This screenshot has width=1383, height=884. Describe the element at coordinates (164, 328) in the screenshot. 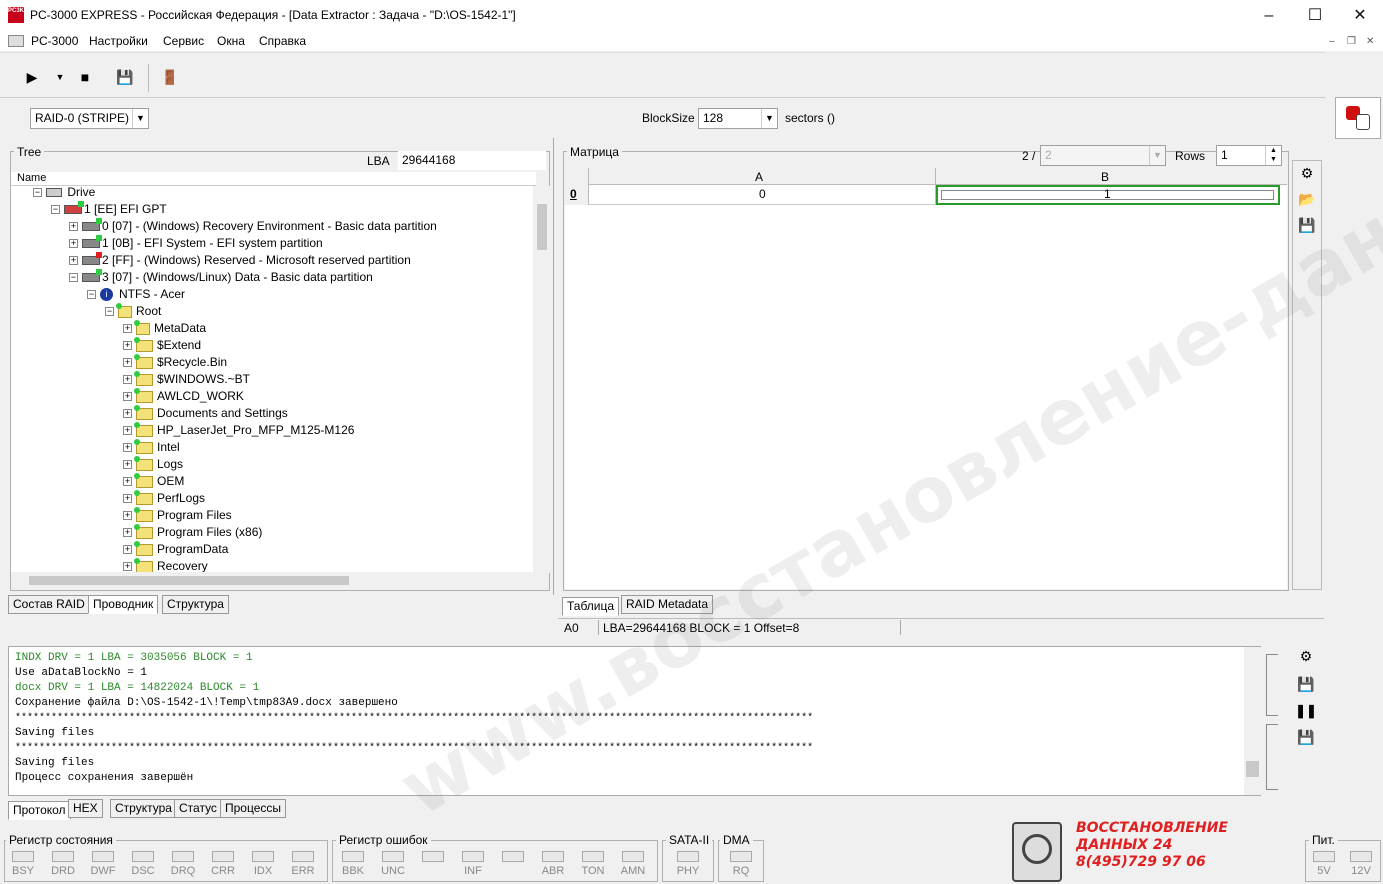

I see `tree-node-folder: + MetaData` at that location.